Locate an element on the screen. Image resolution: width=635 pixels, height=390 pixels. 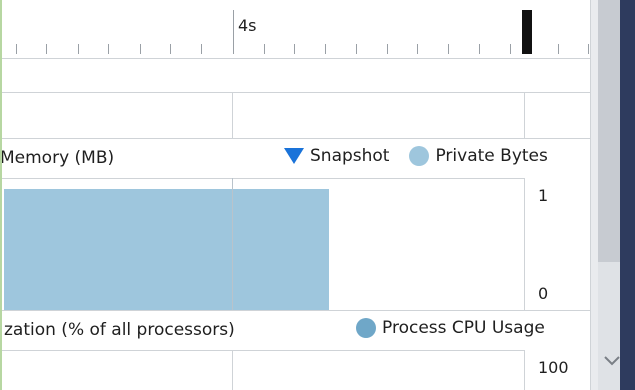
window-edge is located at coordinates (627, 195).